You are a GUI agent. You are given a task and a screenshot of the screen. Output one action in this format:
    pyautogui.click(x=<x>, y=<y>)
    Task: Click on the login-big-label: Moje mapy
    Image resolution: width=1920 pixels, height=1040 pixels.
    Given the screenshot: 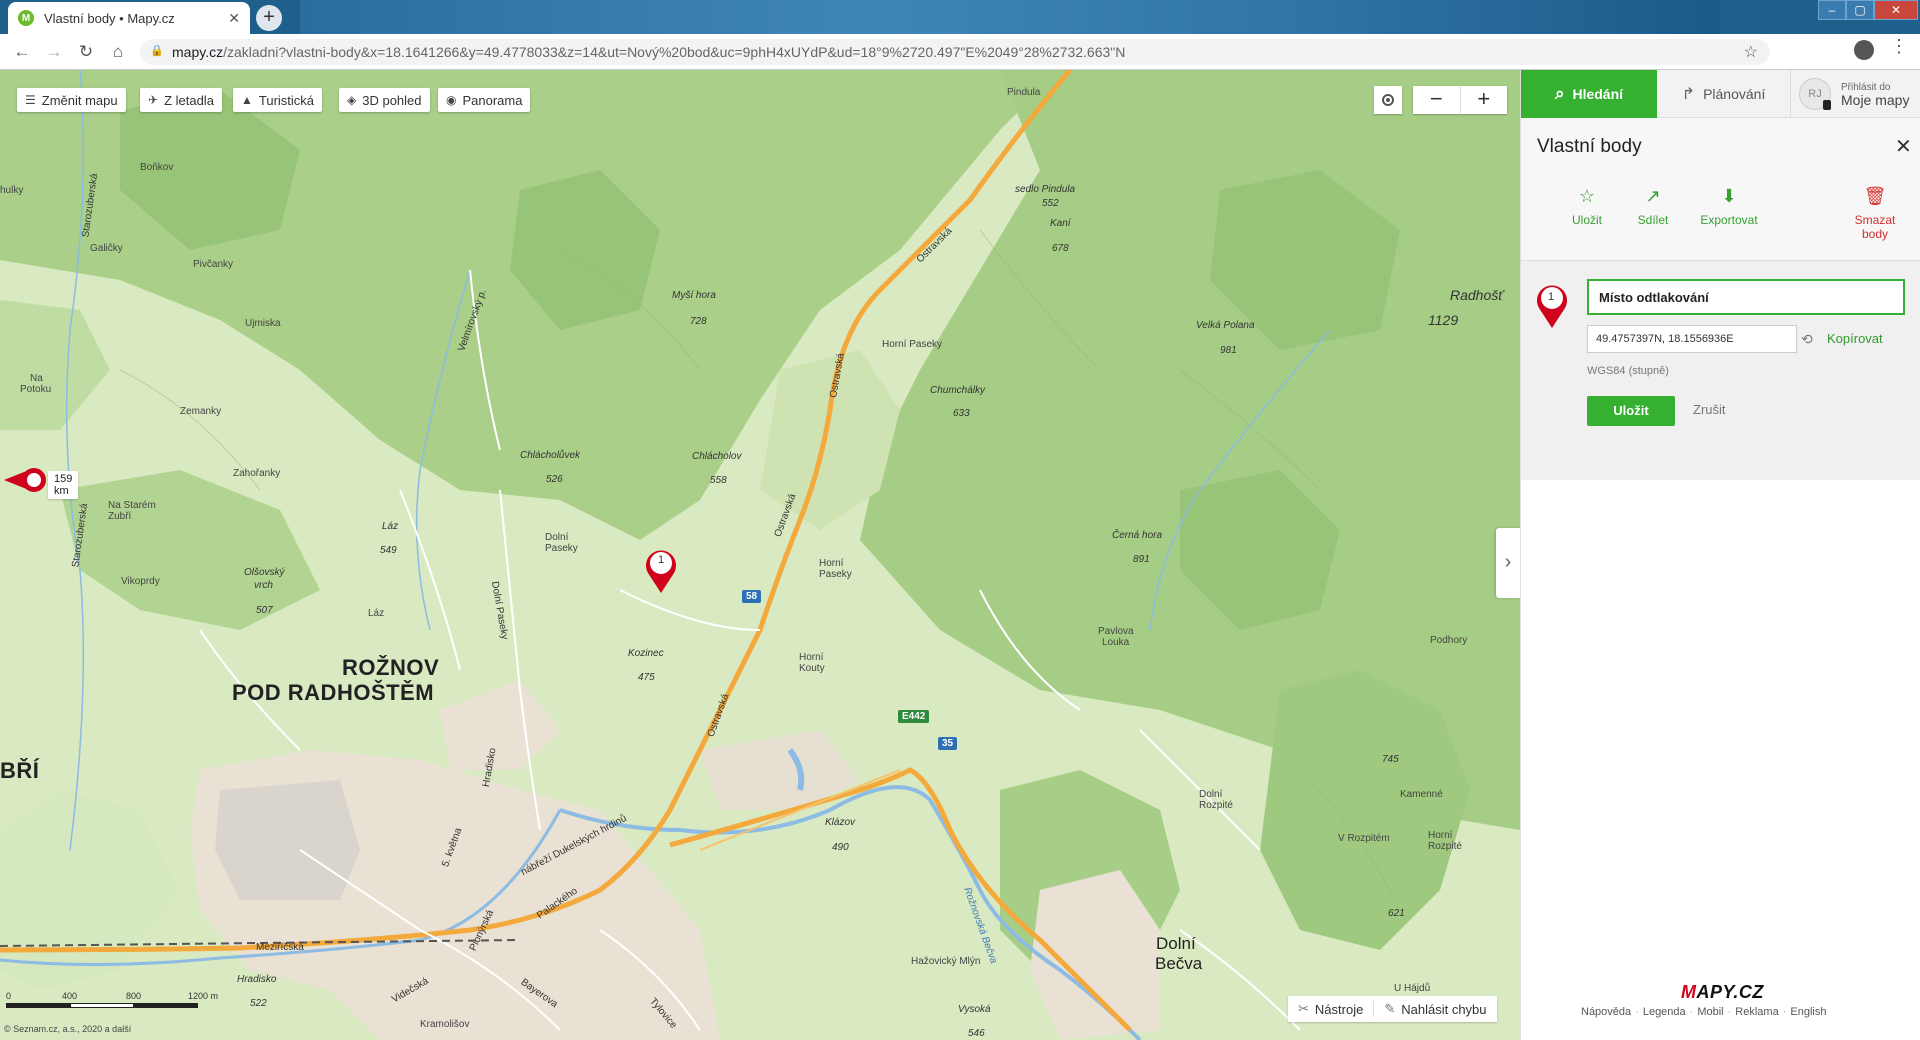 What is the action you would take?
    pyautogui.click(x=1875, y=100)
    